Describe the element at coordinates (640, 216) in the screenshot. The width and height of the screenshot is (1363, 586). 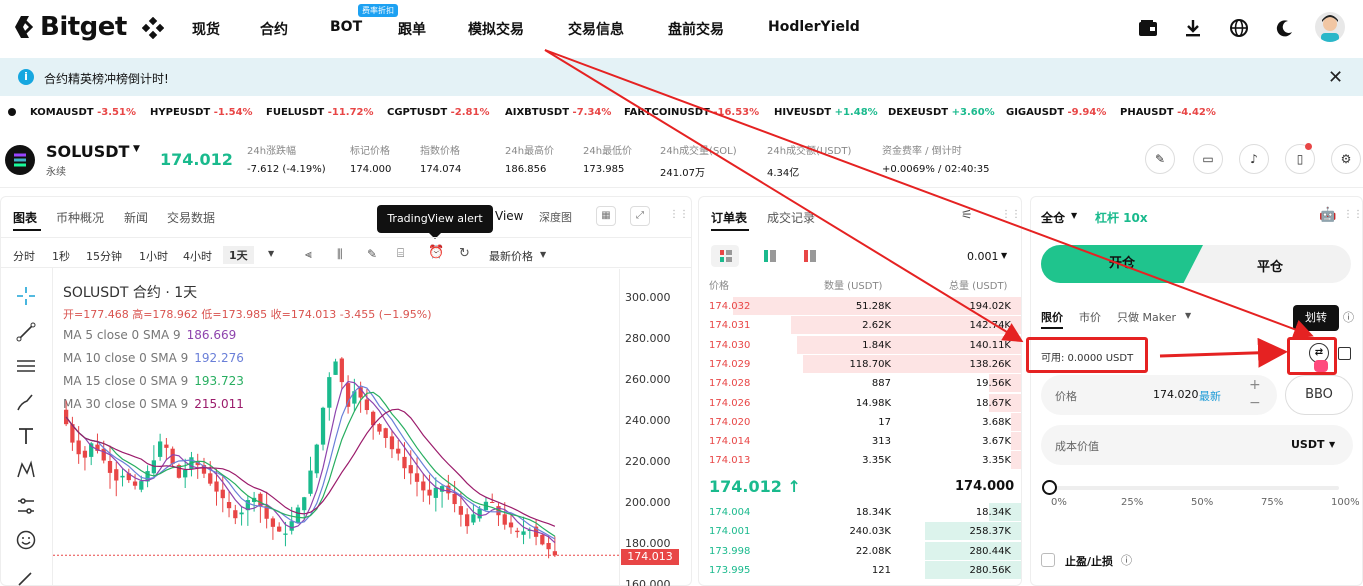
I see `fullscreen-icon: ⤢` at that location.